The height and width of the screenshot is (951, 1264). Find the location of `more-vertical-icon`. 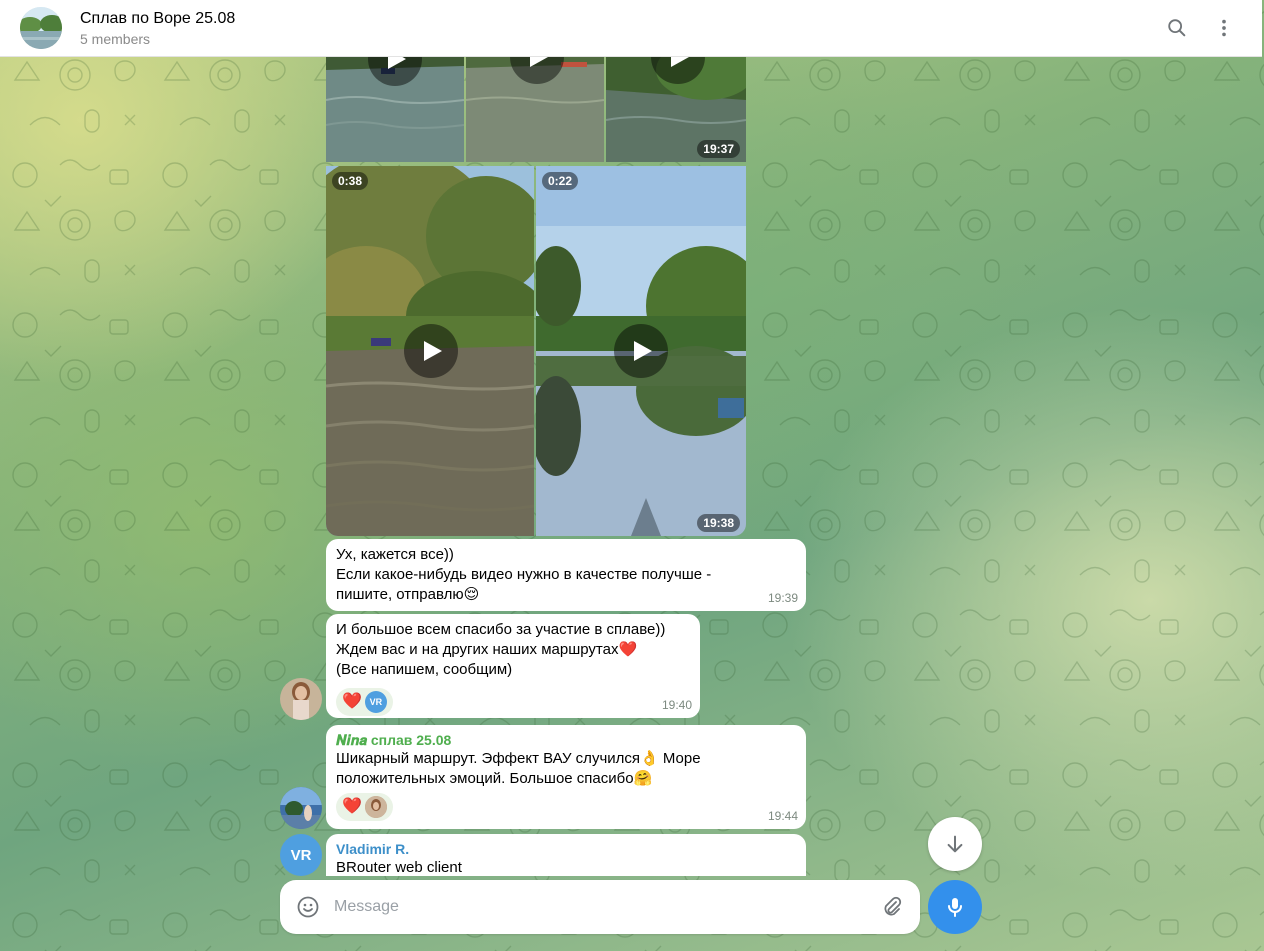

more-vertical-icon is located at coordinates (1224, 28).